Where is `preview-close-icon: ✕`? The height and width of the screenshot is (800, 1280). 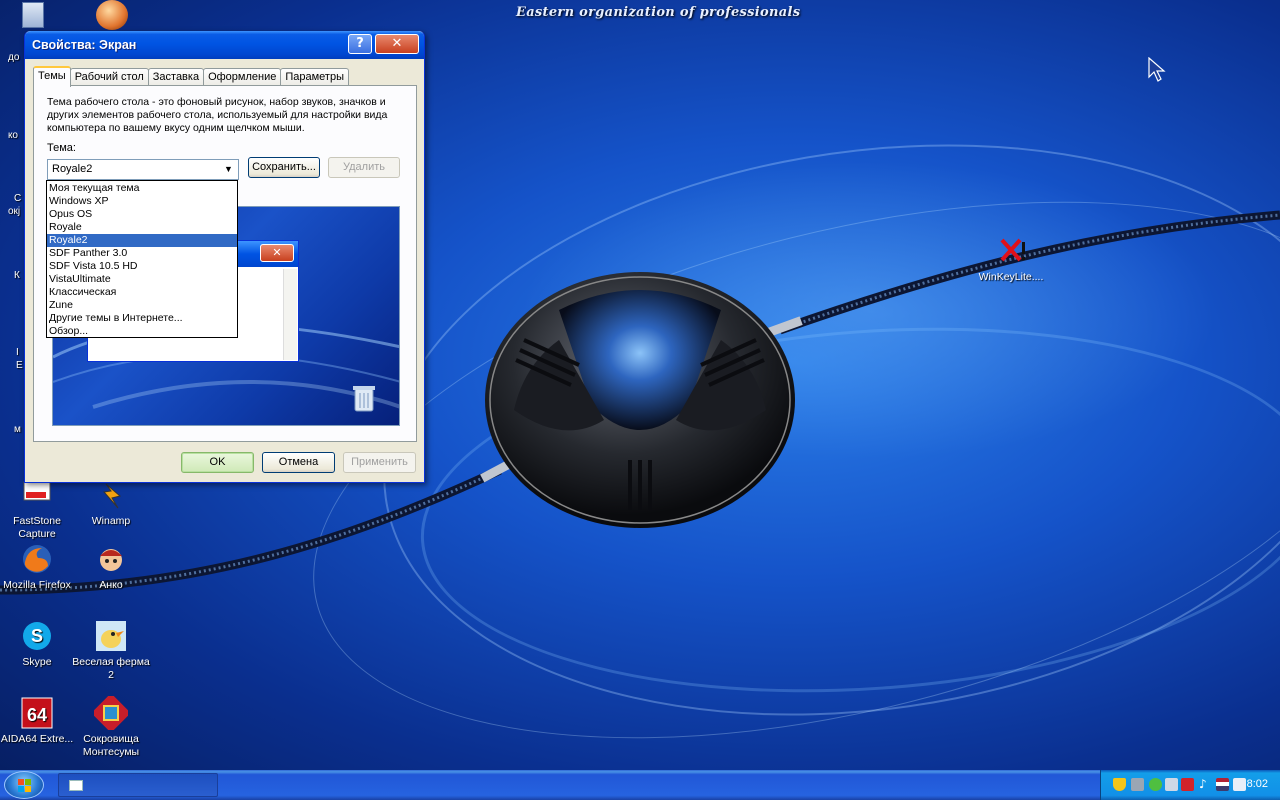
preview-close-icon: ✕ is located at coordinates (277, 253).